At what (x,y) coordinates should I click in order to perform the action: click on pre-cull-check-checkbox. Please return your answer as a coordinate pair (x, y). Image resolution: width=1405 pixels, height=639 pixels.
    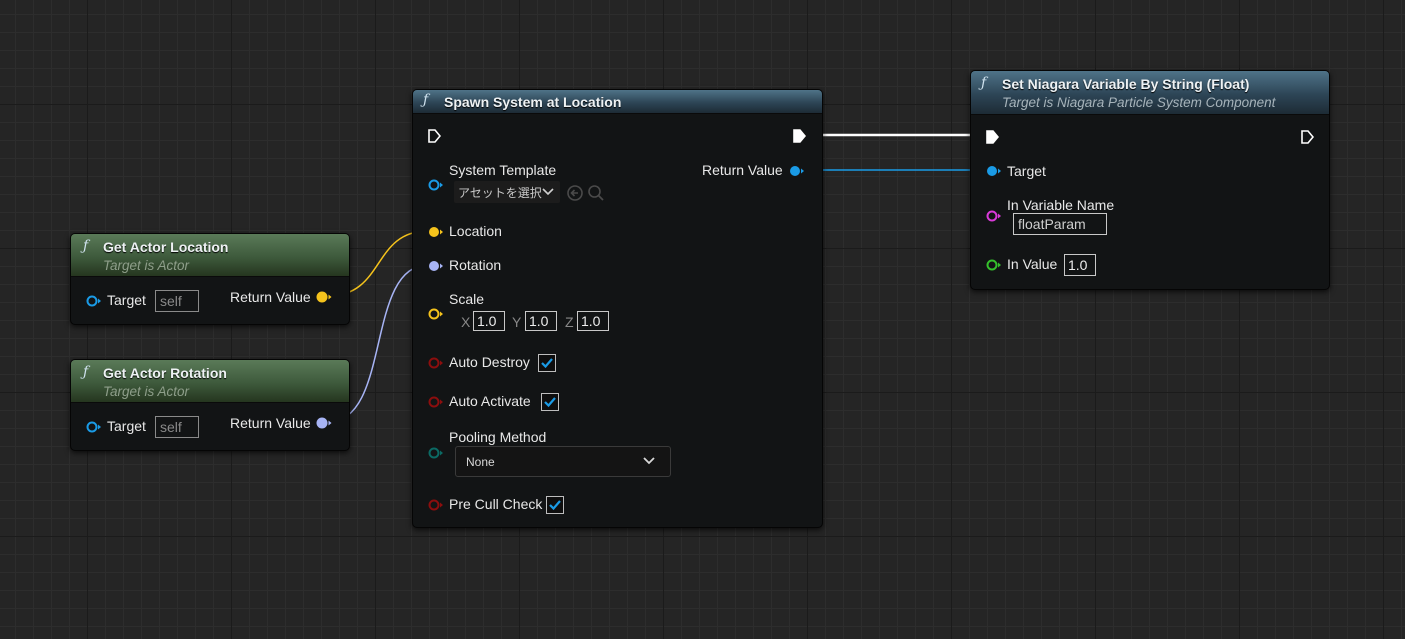
    Looking at the image, I should click on (555, 505).